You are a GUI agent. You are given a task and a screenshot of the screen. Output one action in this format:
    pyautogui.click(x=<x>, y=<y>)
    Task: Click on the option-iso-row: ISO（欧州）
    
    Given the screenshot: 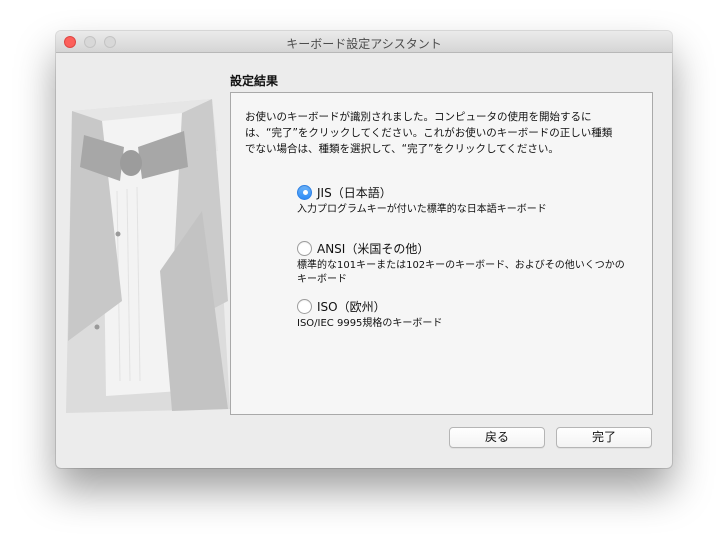 What is the action you would take?
    pyautogui.click(x=467, y=306)
    